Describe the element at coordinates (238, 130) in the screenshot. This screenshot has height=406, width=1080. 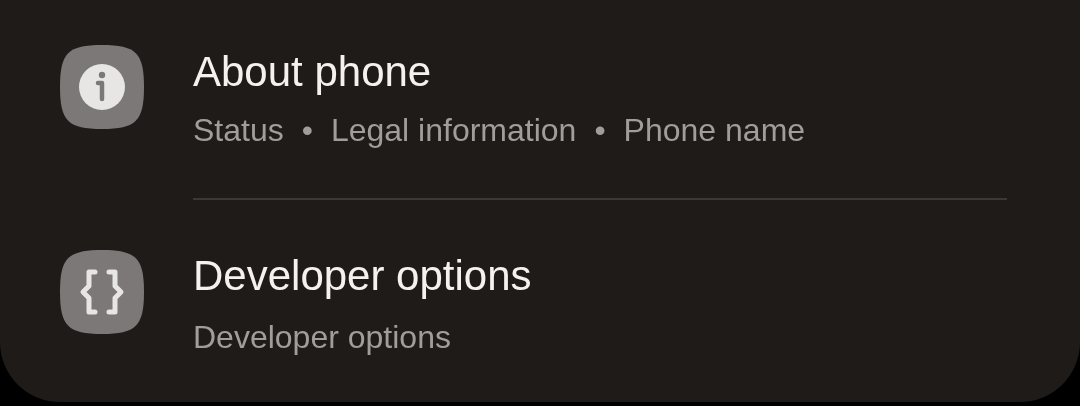
I see `setting-summary: Status` at that location.